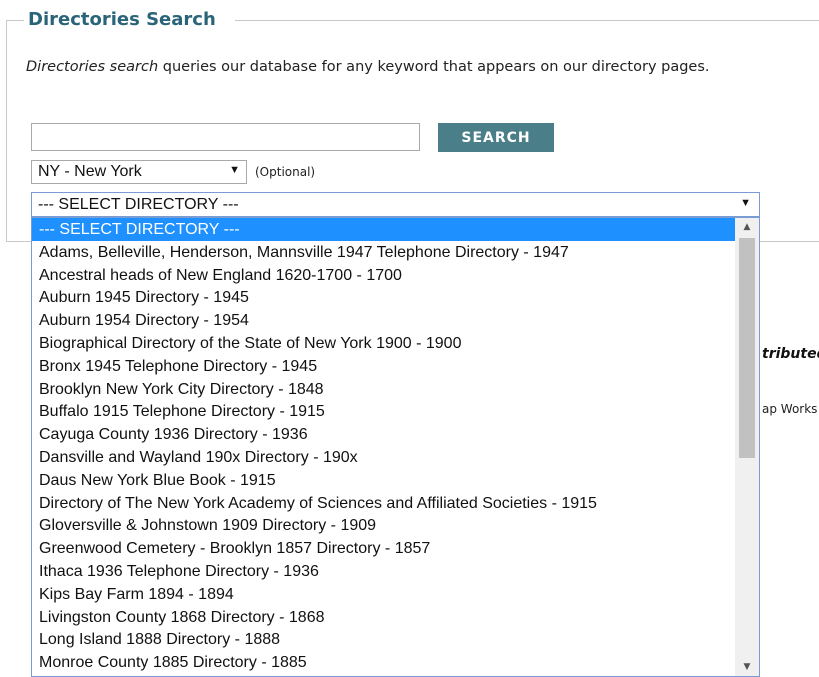  What do you see at coordinates (395, 204) in the screenshot?
I see `directory-select: --- SELECT DIRECTORY --- ▼` at bounding box center [395, 204].